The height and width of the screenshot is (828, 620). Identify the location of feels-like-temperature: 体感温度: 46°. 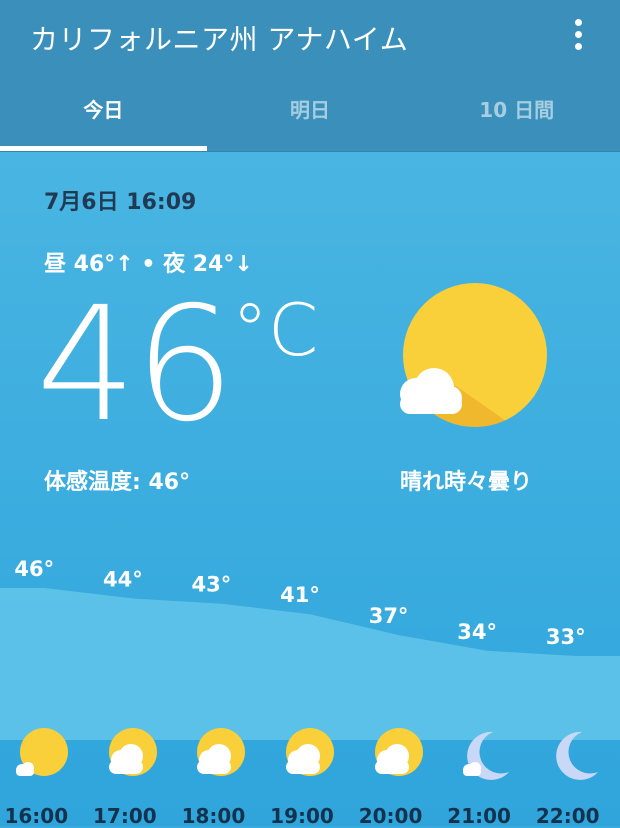
(117, 482).